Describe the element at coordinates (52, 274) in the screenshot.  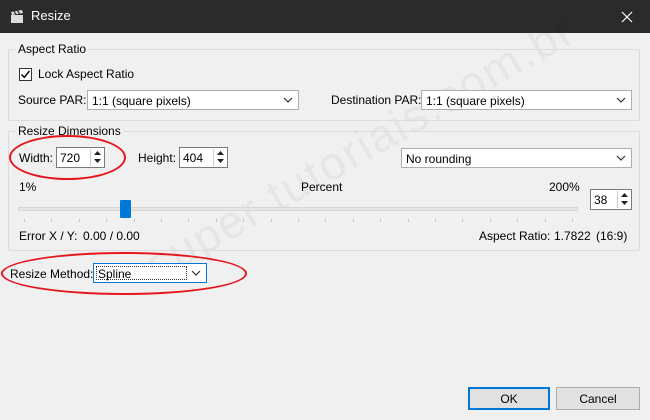
I see `resize-method-label: Resize Method:` at that location.